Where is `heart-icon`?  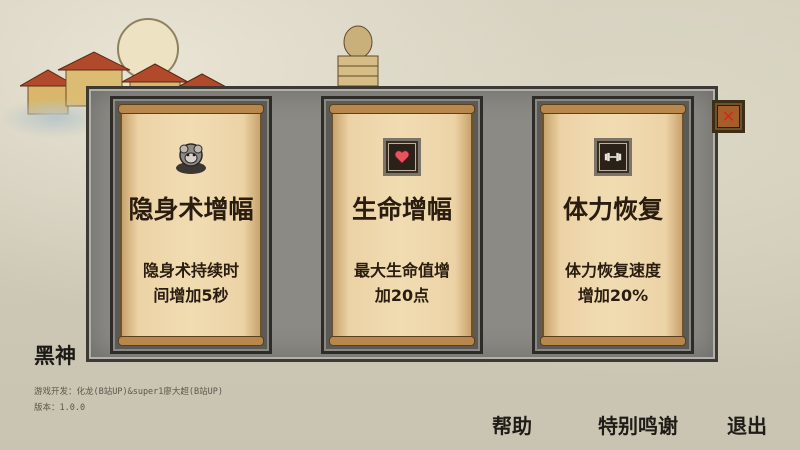
heart-icon is located at coordinates (402, 157).